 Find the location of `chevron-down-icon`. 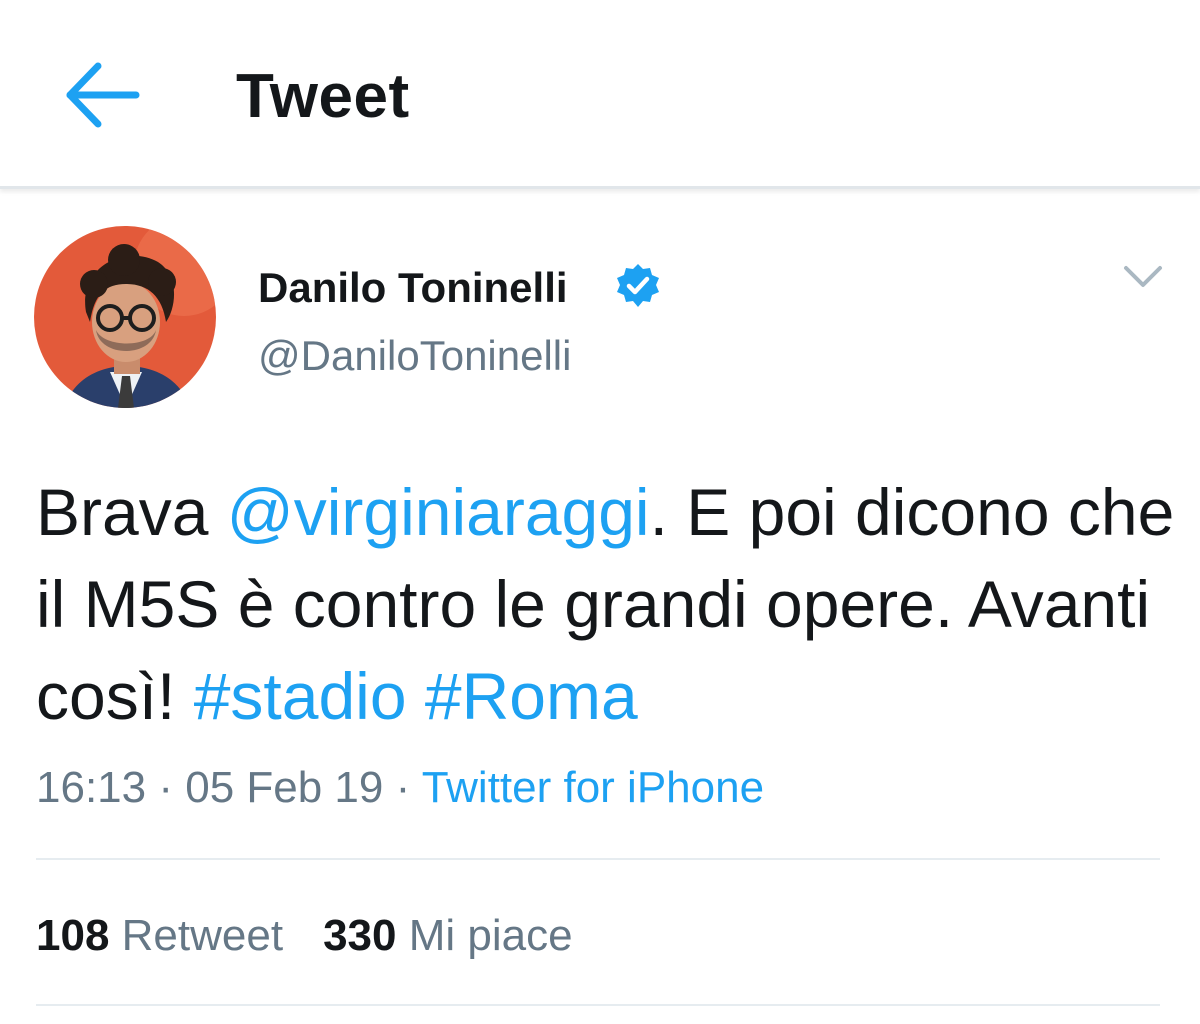

chevron-down-icon is located at coordinates (1143, 276).